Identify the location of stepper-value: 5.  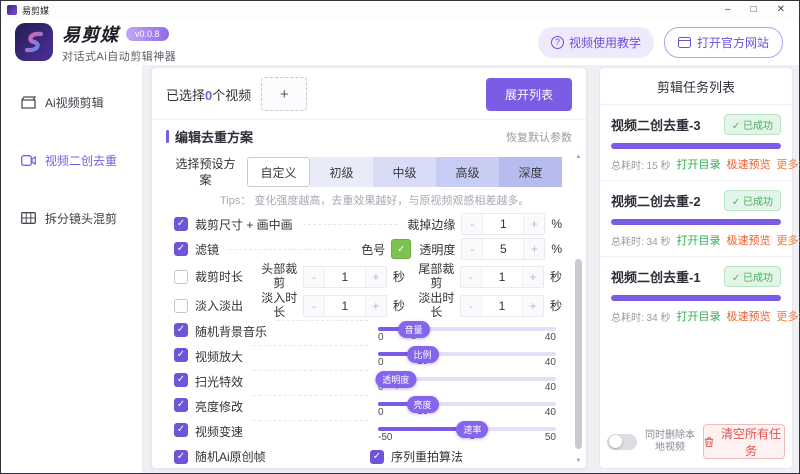
(503, 249).